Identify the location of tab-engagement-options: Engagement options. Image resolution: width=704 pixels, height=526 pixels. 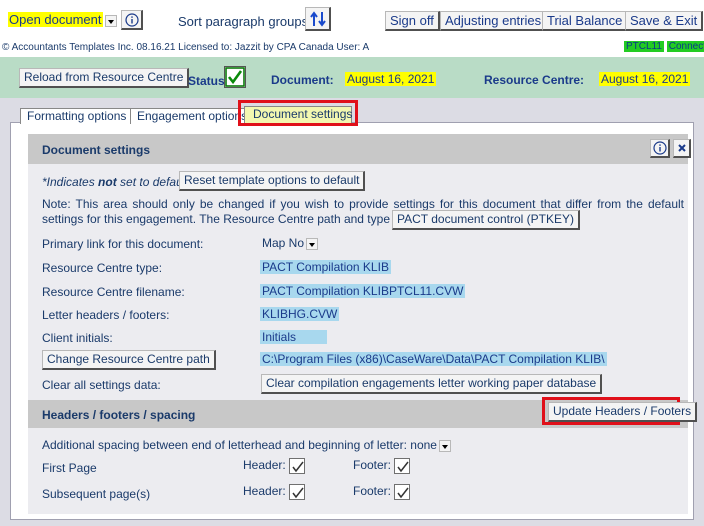
(192, 116).